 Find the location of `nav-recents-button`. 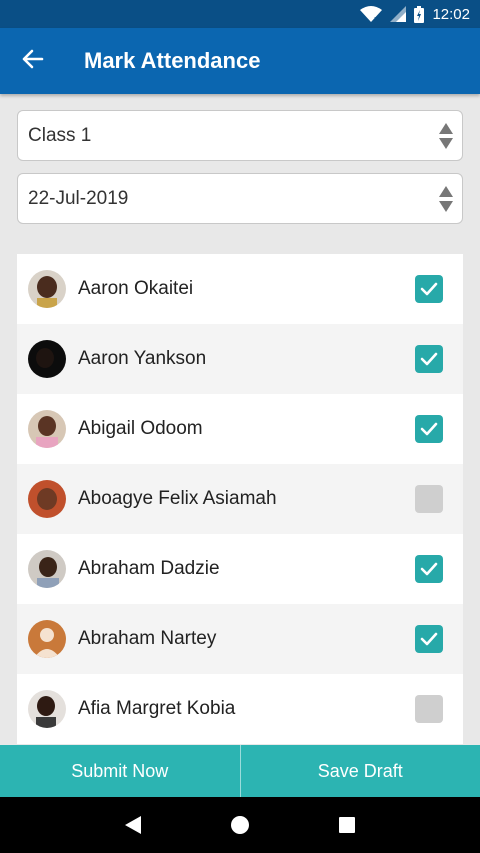

nav-recents-button is located at coordinates (347, 825).